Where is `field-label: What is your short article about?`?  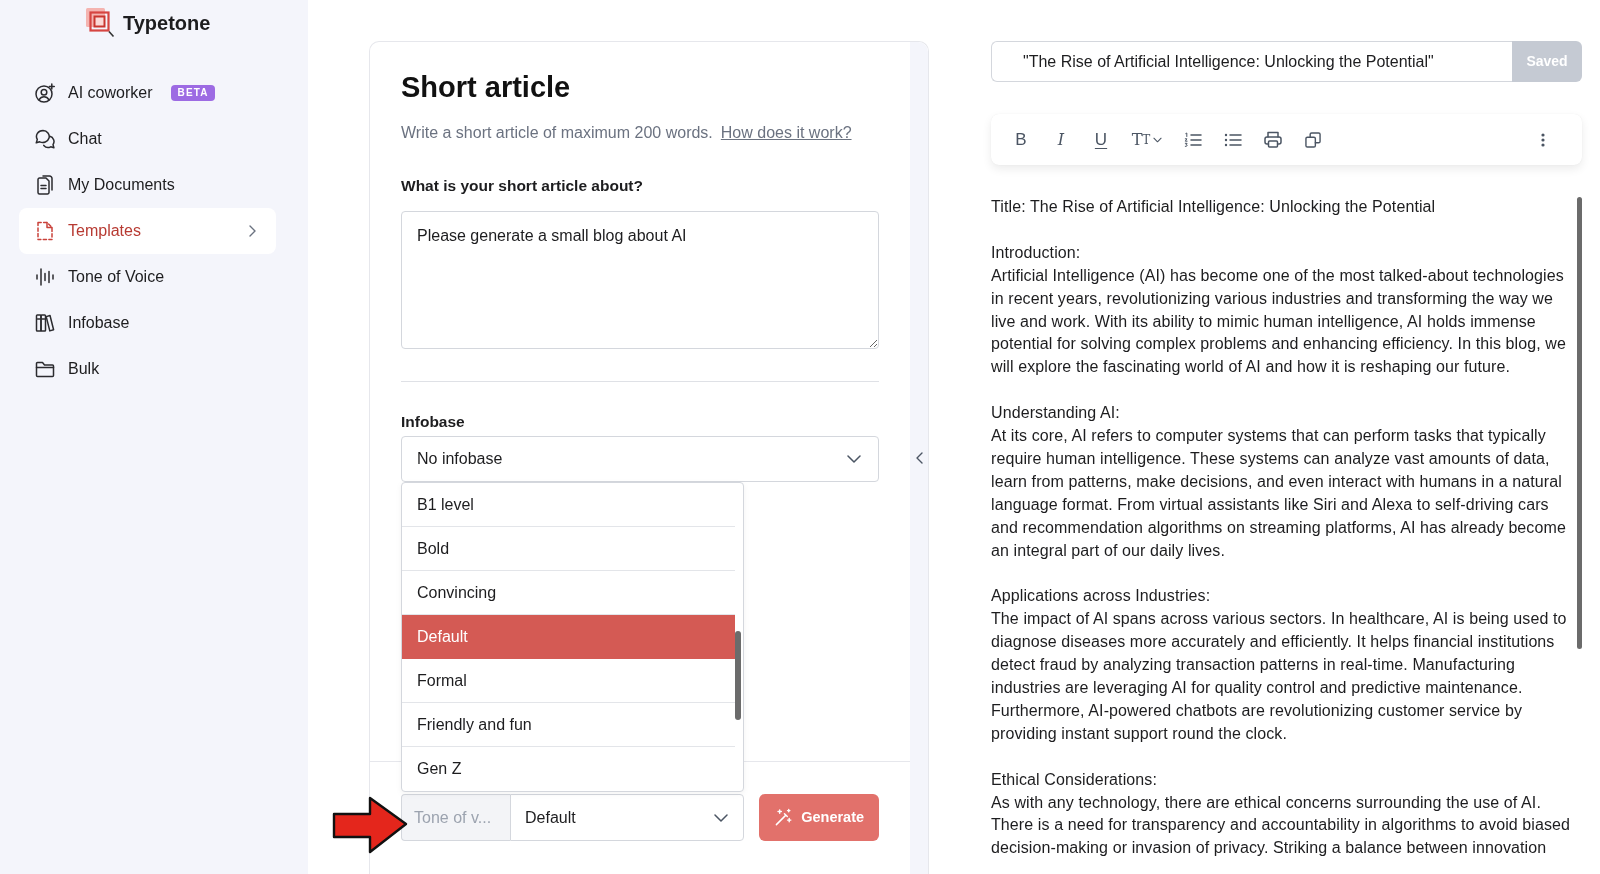
field-label: What is your short article about? is located at coordinates (522, 186).